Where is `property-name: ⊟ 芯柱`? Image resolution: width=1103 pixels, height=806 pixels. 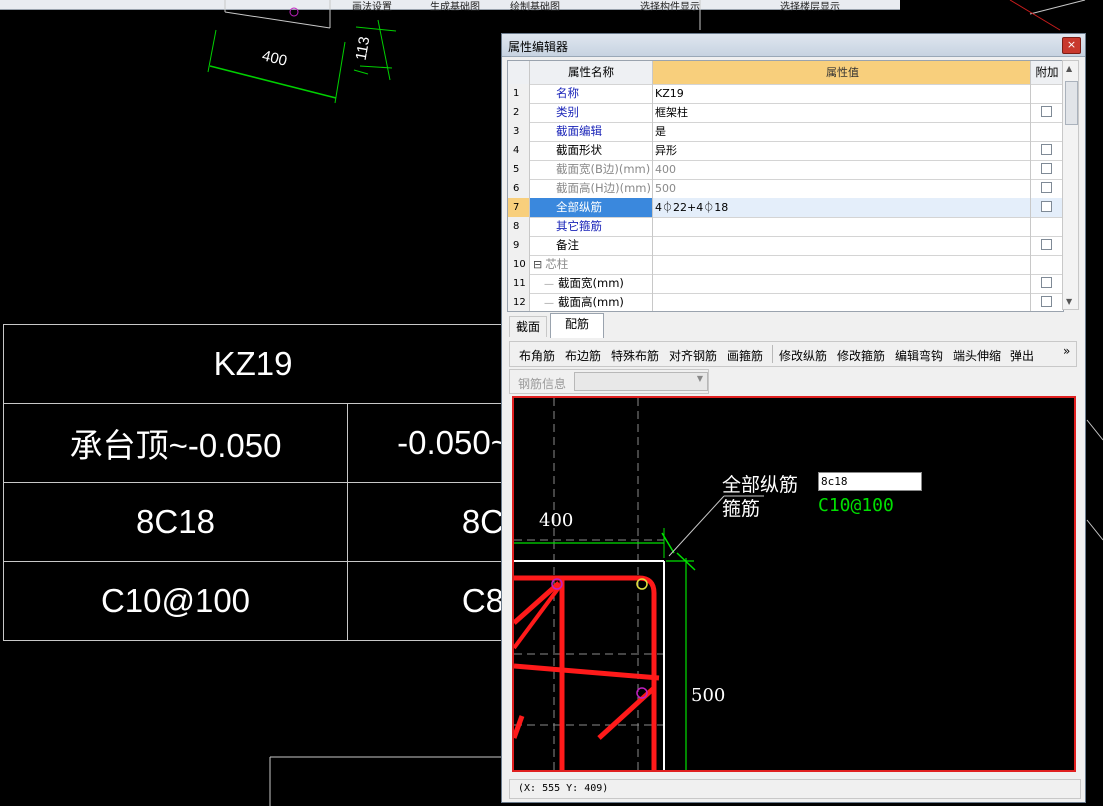
property-name: ⊟ 芯柱 is located at coordinates (591, 264).